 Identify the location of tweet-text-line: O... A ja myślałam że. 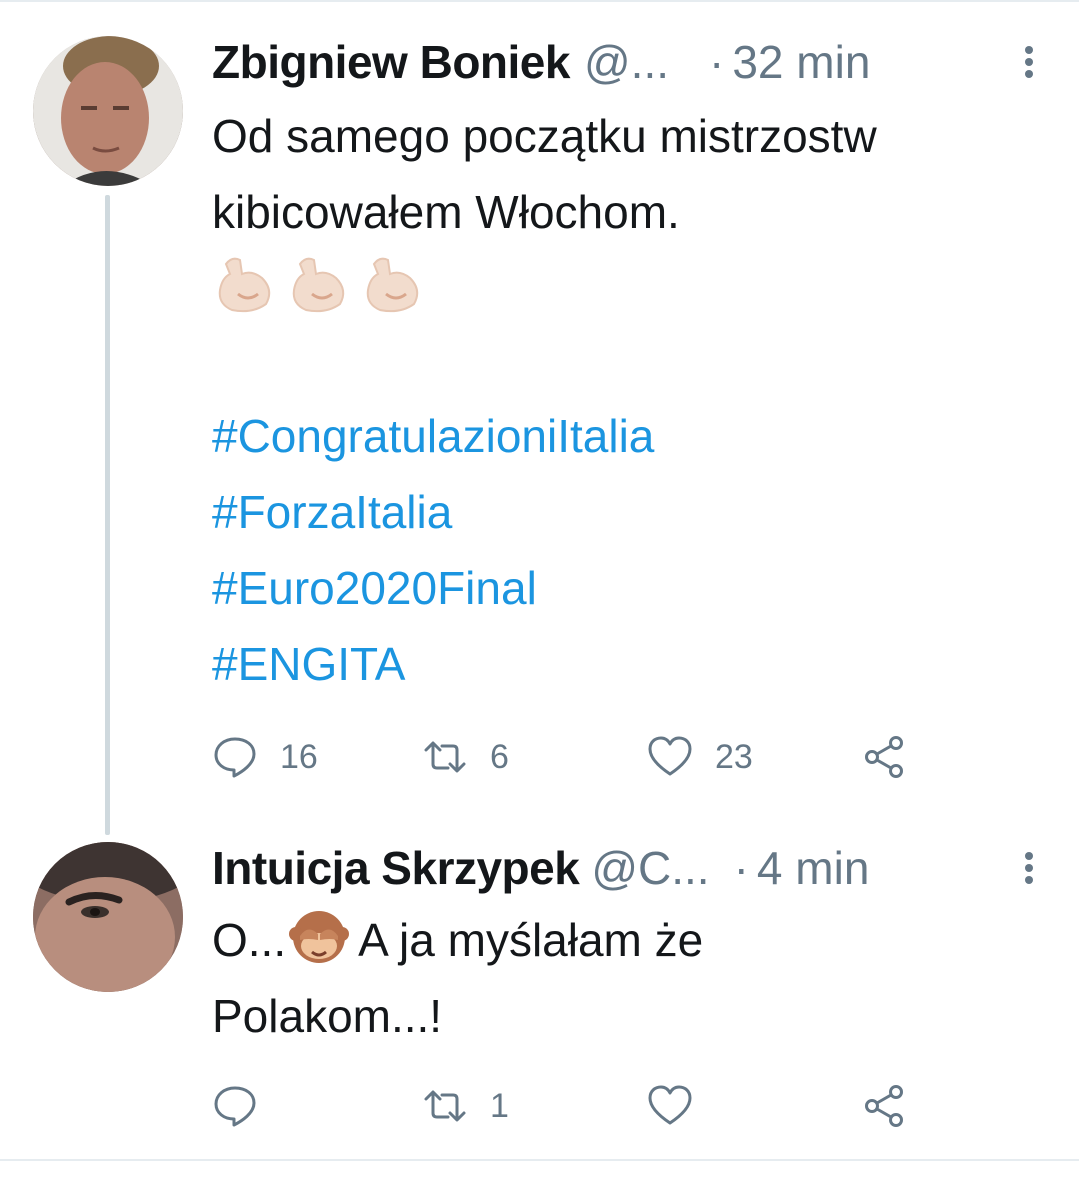
(637, 940).